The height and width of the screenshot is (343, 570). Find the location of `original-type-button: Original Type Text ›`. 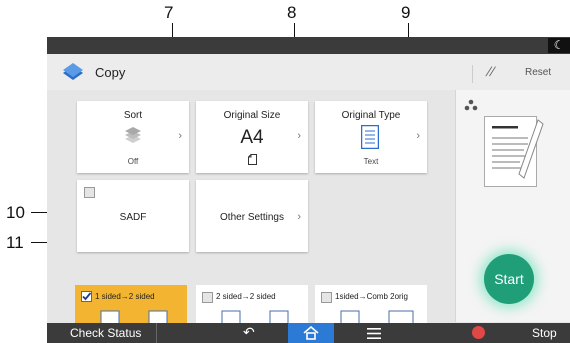

original-type-button: Original Type Text › is located at coordinates (371, 137).